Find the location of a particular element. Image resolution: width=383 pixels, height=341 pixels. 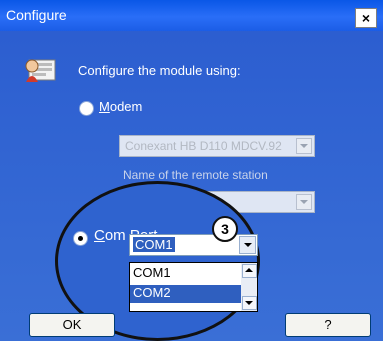

close-icon: × is located at coordinates (366, 18).